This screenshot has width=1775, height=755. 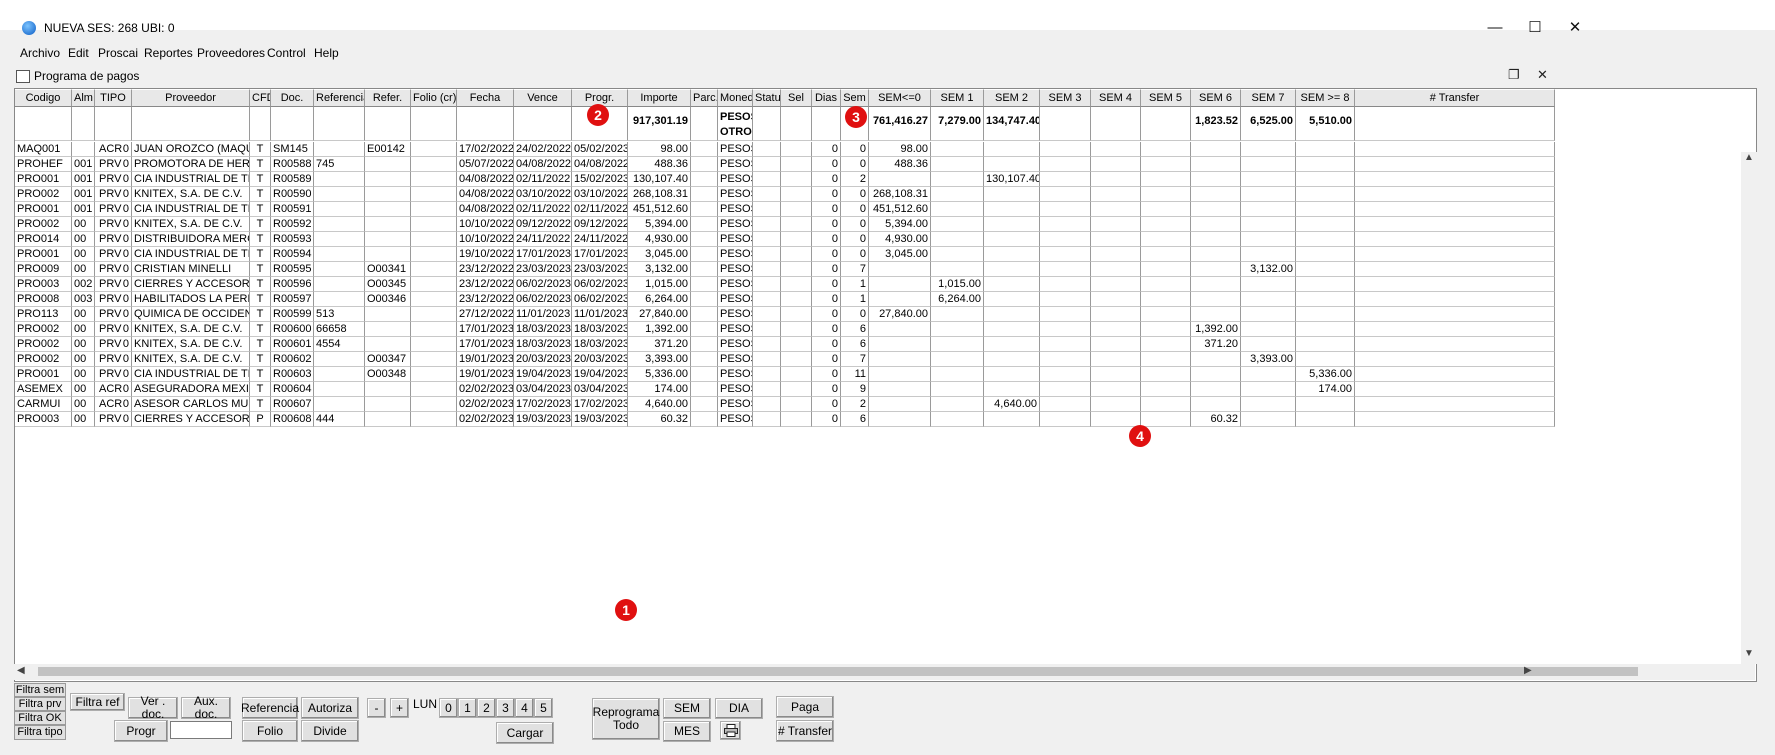 What do you see at coordinates (434, 98) in the screenshot?
I see `column-header-folio-cr: Folio (cr)` at bounding box center [434, 98].